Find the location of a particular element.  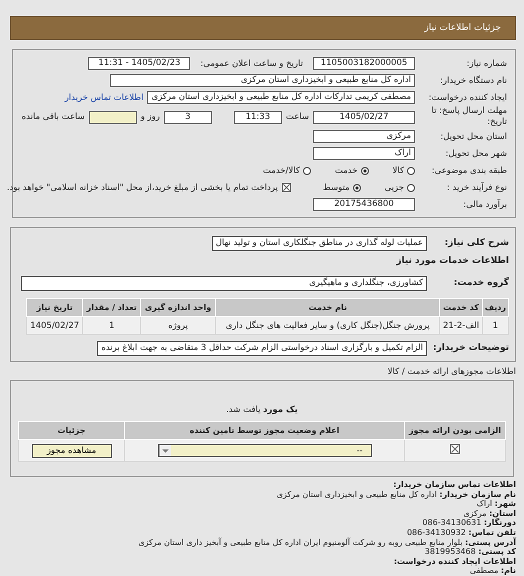

category-radio: کالا/خدمت is located at coordinates (286, 171).